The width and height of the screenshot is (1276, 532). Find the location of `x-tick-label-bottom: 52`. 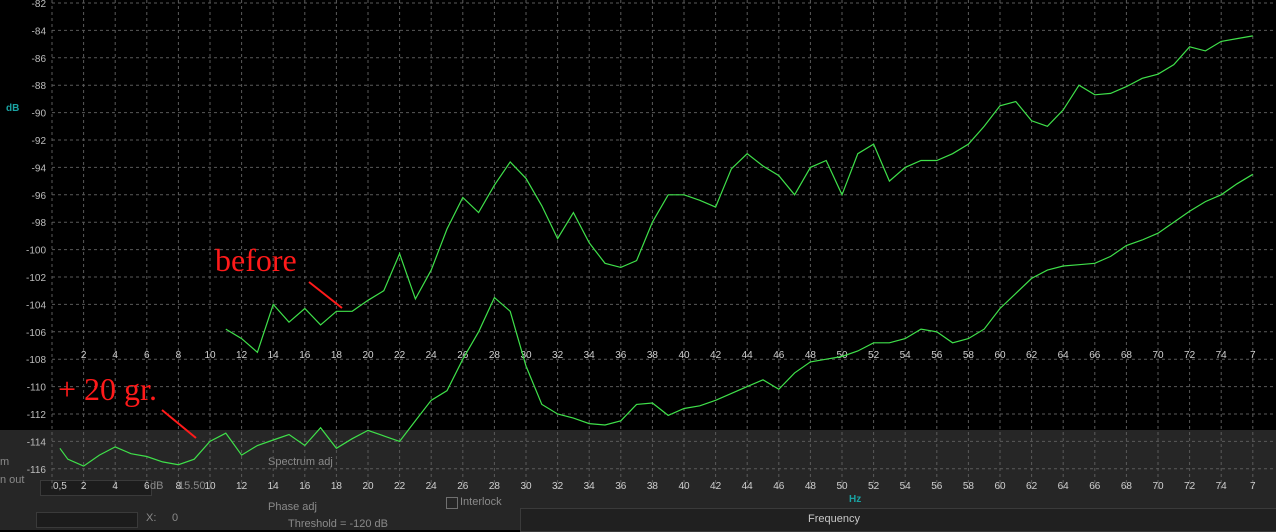

x-tick-label-bottom: 52 is located at coordinates (874, 486).